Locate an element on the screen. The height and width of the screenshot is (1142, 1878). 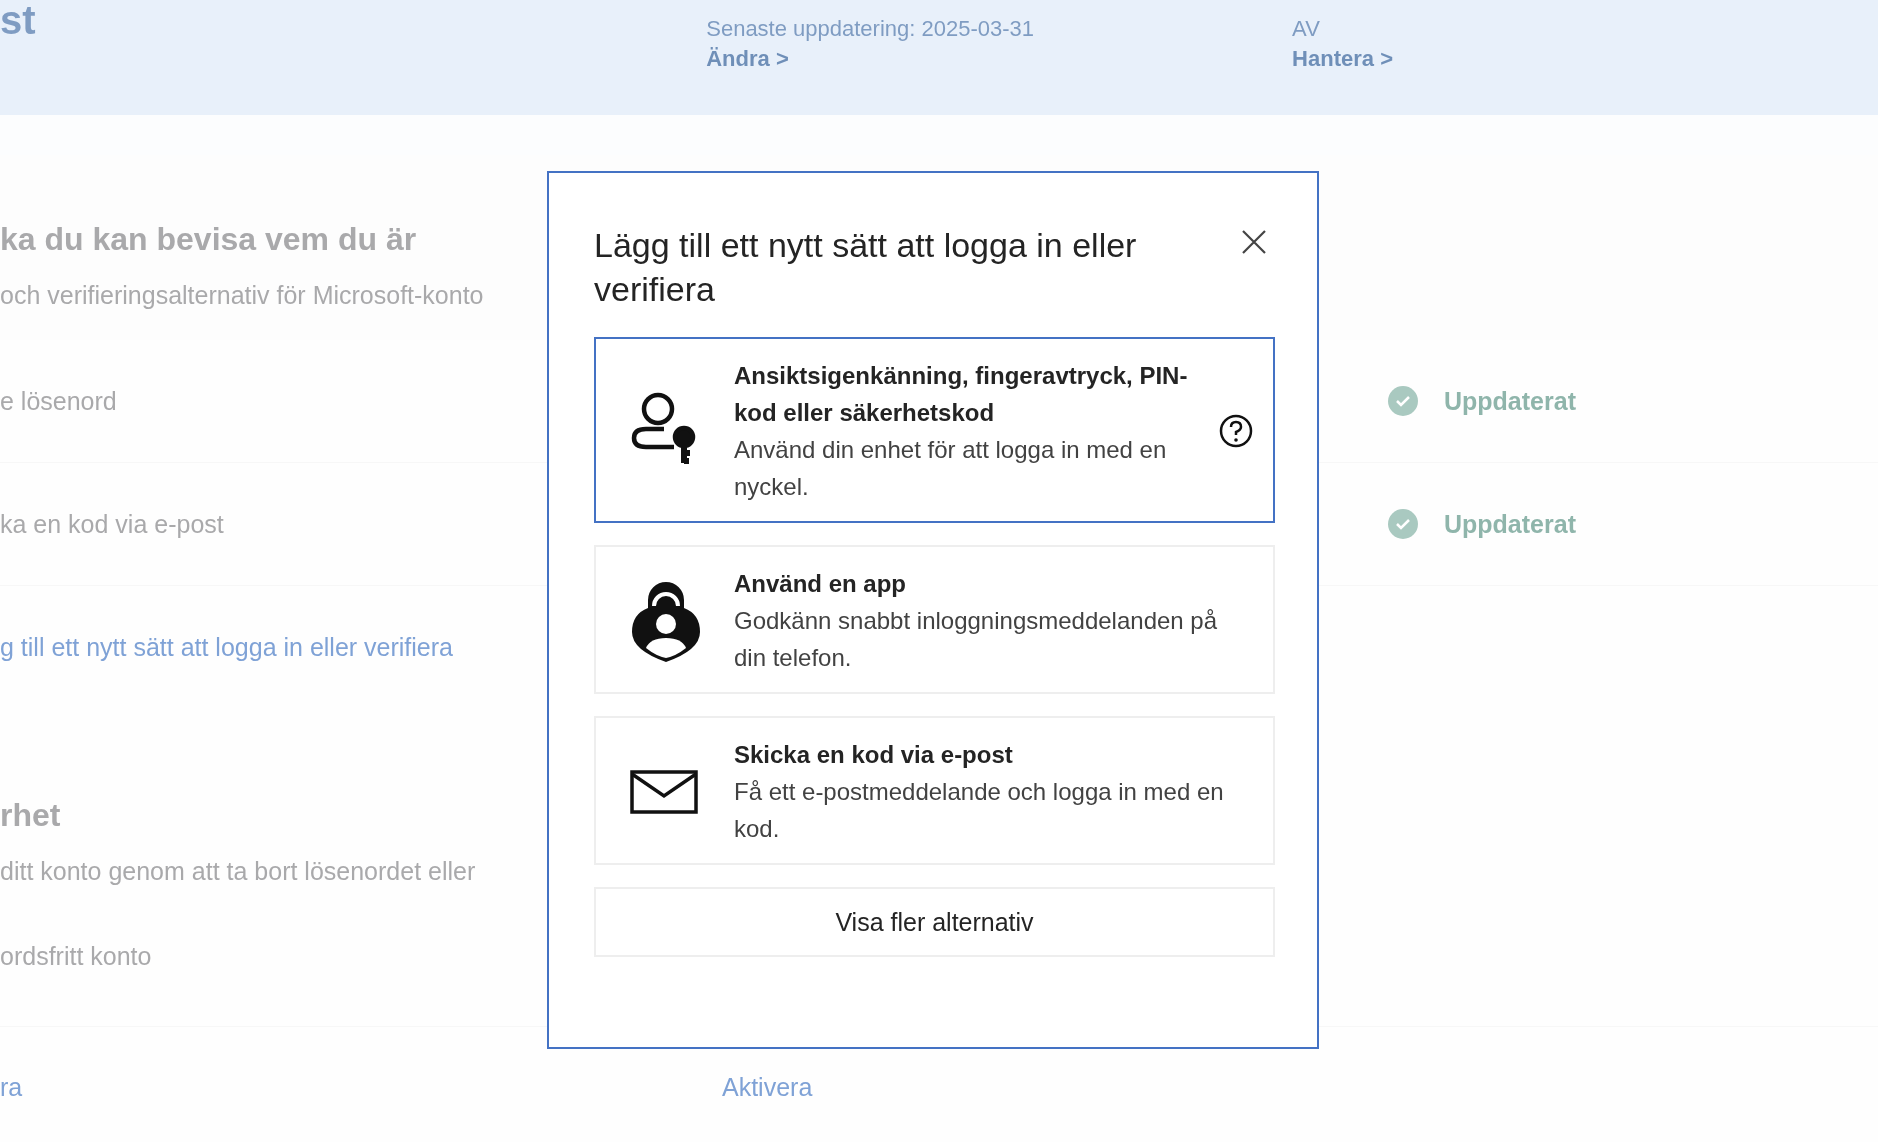
sign-in-option: Ansiktsigenkänning, fingeravtryck, PIN-kod eller säkerhetskod Använd din enhet för att logga in med en nyckel. is located at coordinates (934, 430).